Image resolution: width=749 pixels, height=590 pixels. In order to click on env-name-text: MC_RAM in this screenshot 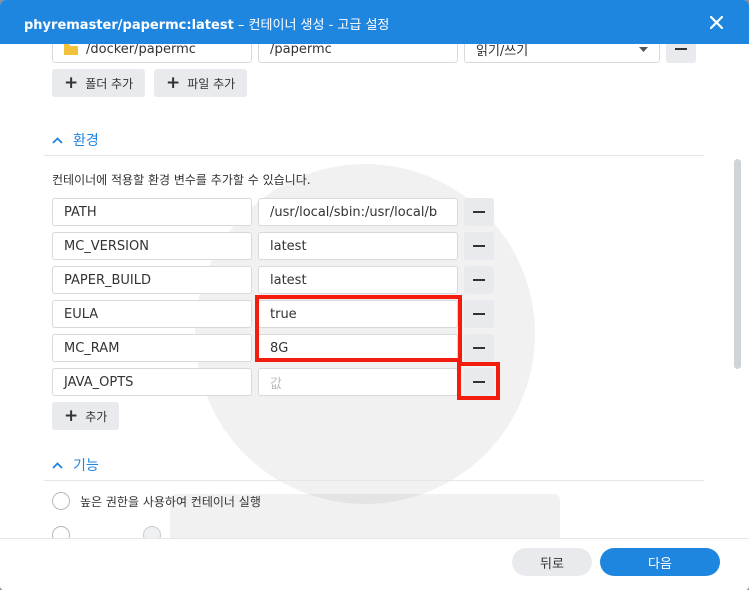, I will do `click(92, 348)`.